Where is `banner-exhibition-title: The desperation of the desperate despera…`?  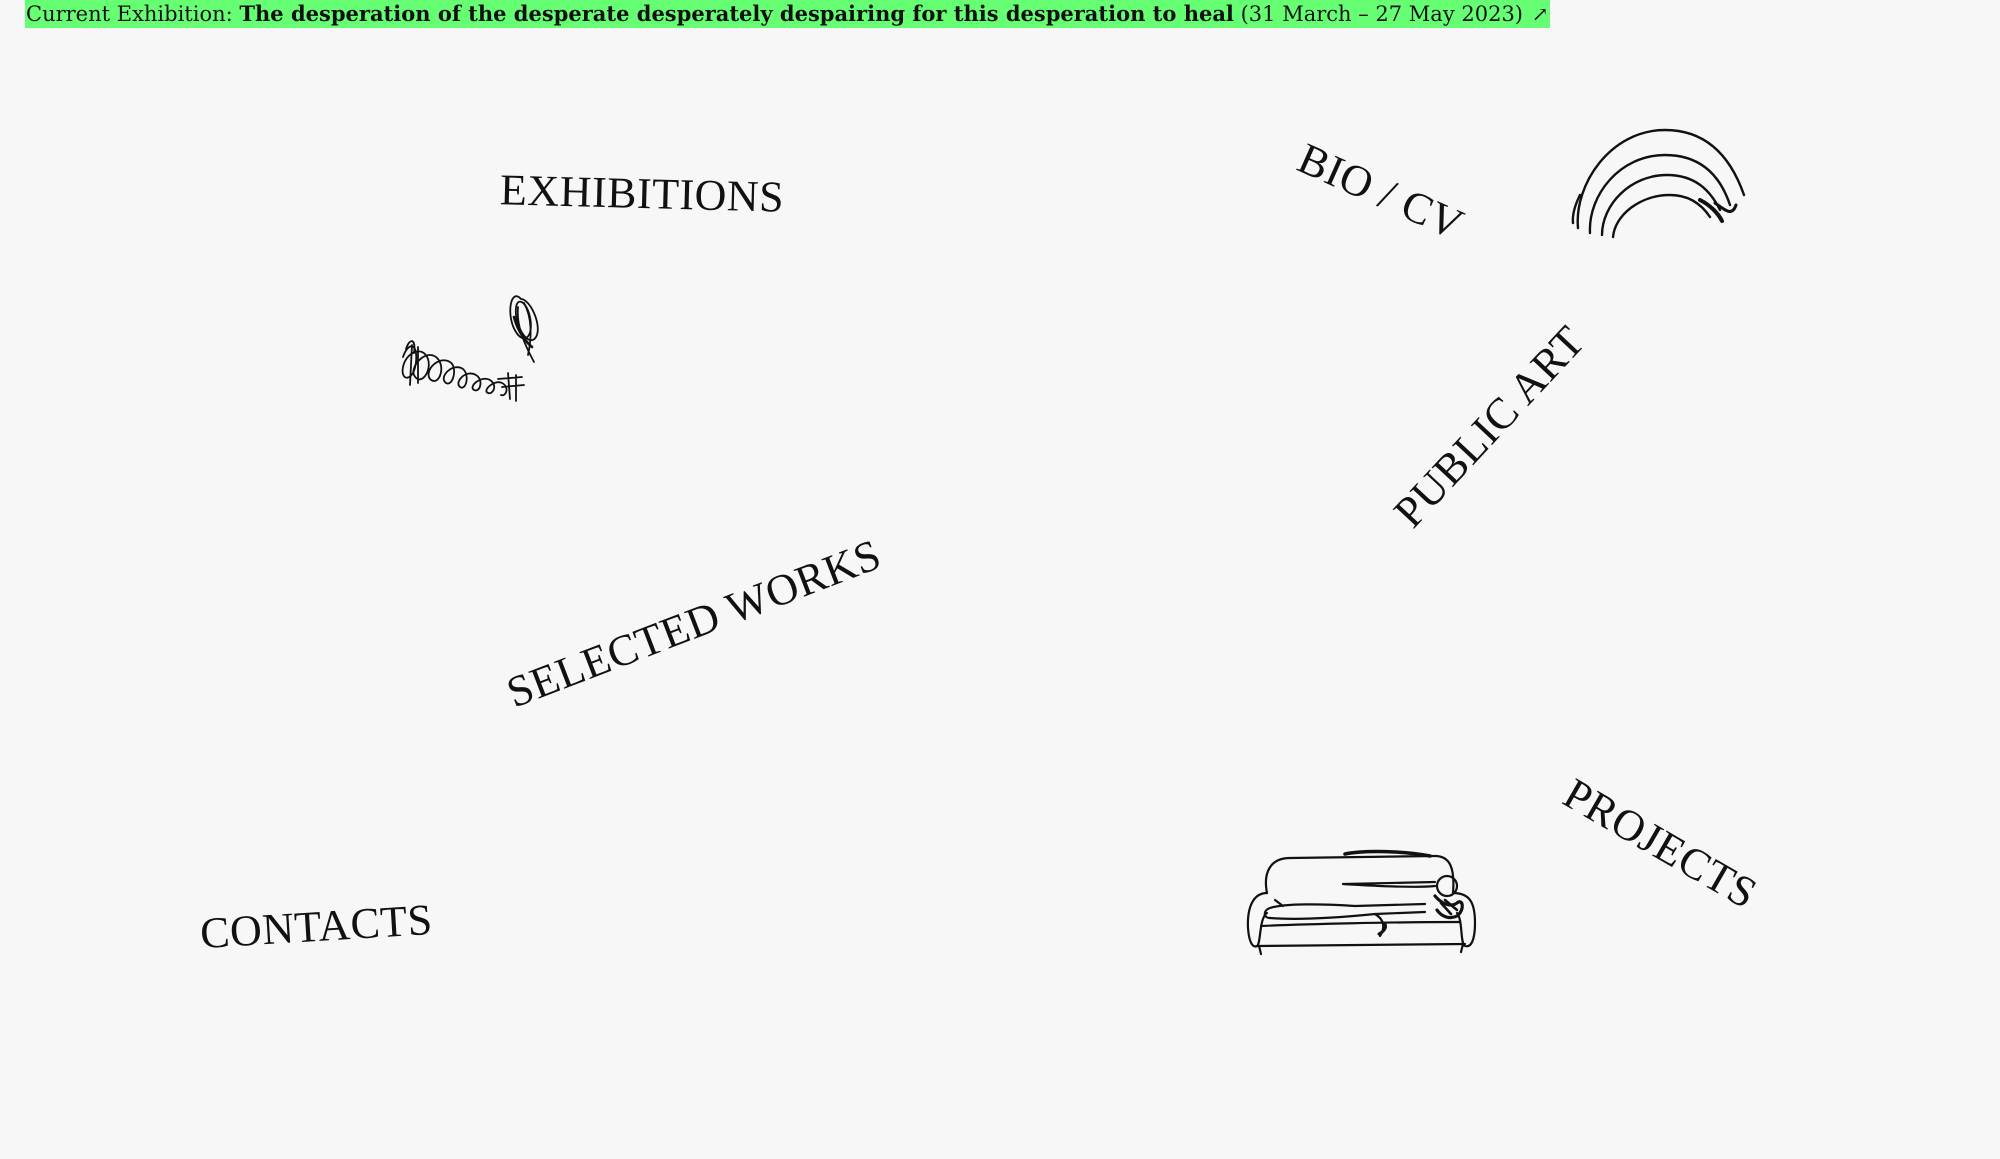 banner-exhibition-title: The desperation of the desperate despera… is located at coordinates (736, 13).